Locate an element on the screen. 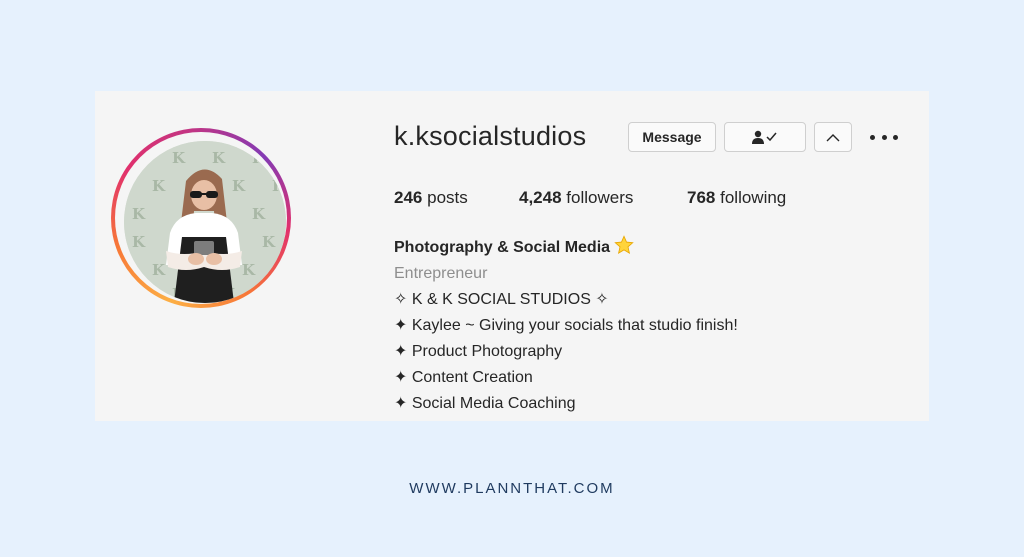 The image size is (1024, 557). bio-line: ✦ Social Media Coaching is located at coordinates (485, 403).